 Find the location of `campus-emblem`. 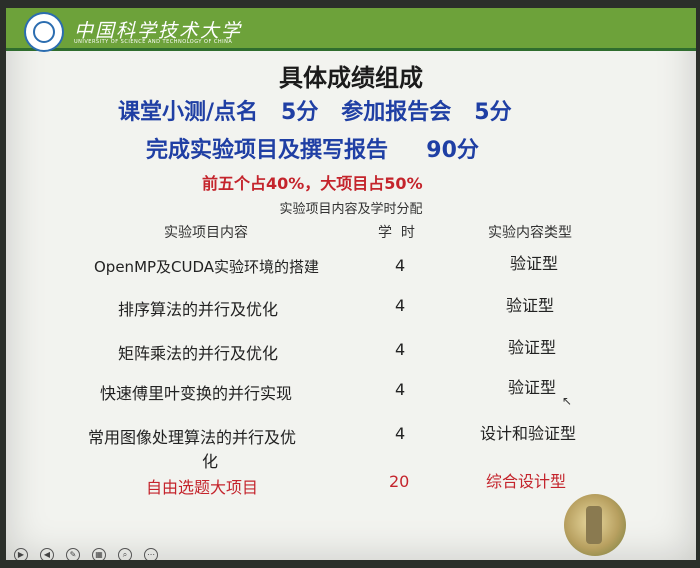

campus-emblem is located at coordinates (595, 525).